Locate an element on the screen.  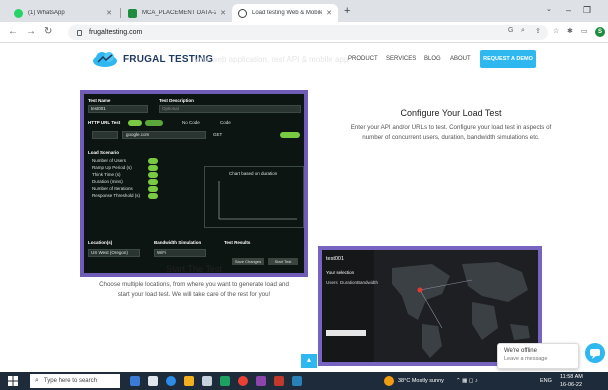
url-value: google.com is located at coordinates (138, 134).